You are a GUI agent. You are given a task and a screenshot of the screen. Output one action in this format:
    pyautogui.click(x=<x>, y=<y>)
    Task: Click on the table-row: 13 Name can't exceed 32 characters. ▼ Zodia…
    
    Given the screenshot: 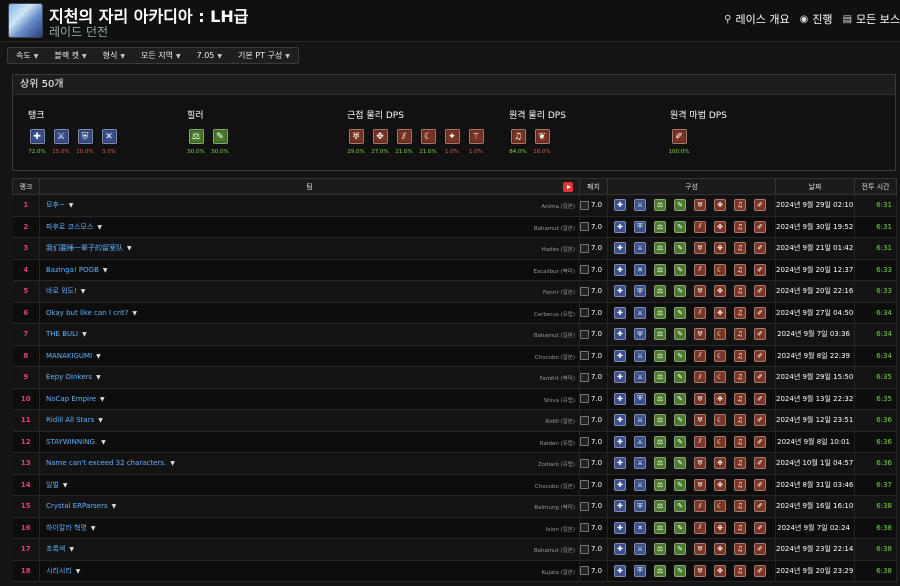 What is the action you would take?
    pyautogui.click(x=454, y=463)
    